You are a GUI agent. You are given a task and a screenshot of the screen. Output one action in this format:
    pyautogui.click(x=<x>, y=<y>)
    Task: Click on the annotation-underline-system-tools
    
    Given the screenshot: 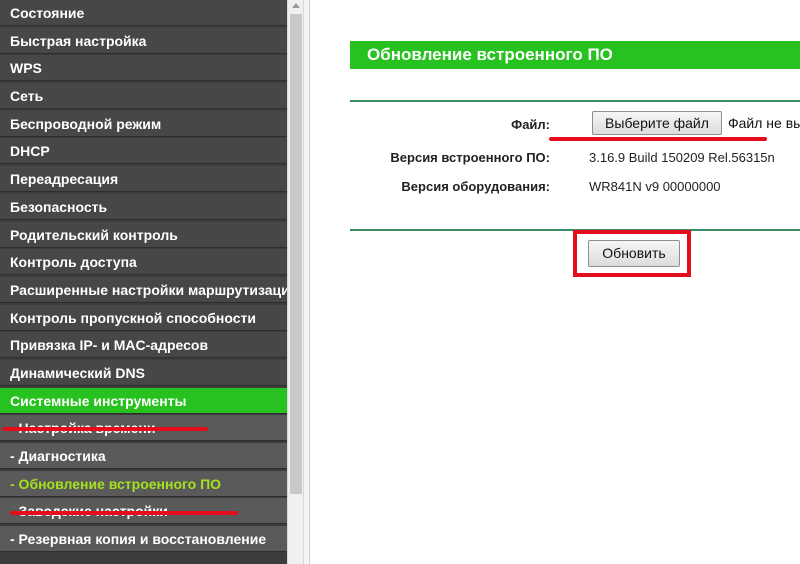 What is the action you would take?
    pyautogui.click(x=105, y=429)
    